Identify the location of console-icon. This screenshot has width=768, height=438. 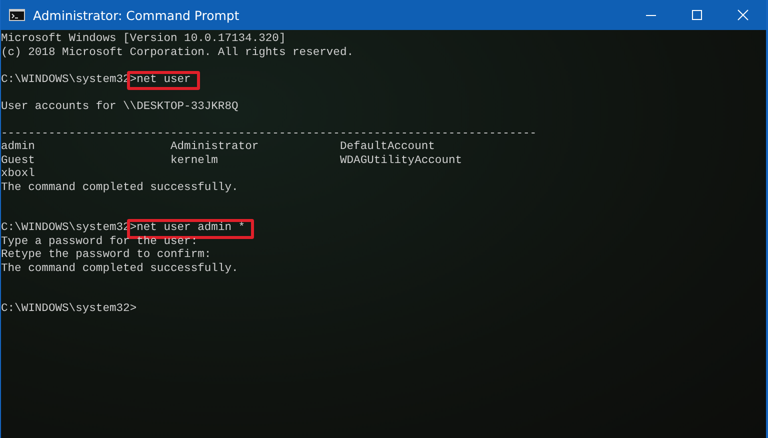
(17, 15).